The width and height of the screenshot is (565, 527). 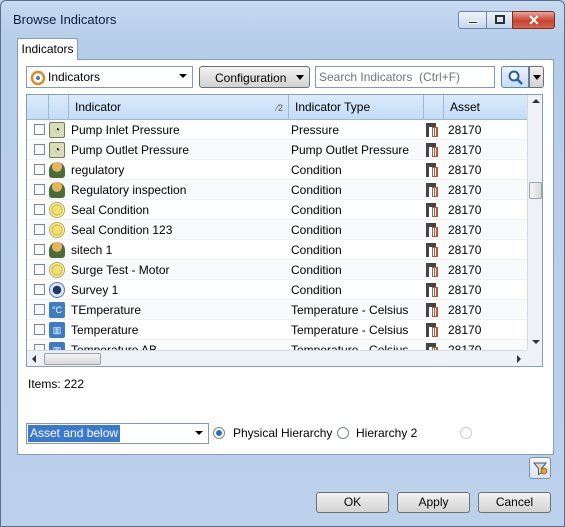 I want to click on title-bar: Browse Indicators ✕, so click(x=282, y=18).